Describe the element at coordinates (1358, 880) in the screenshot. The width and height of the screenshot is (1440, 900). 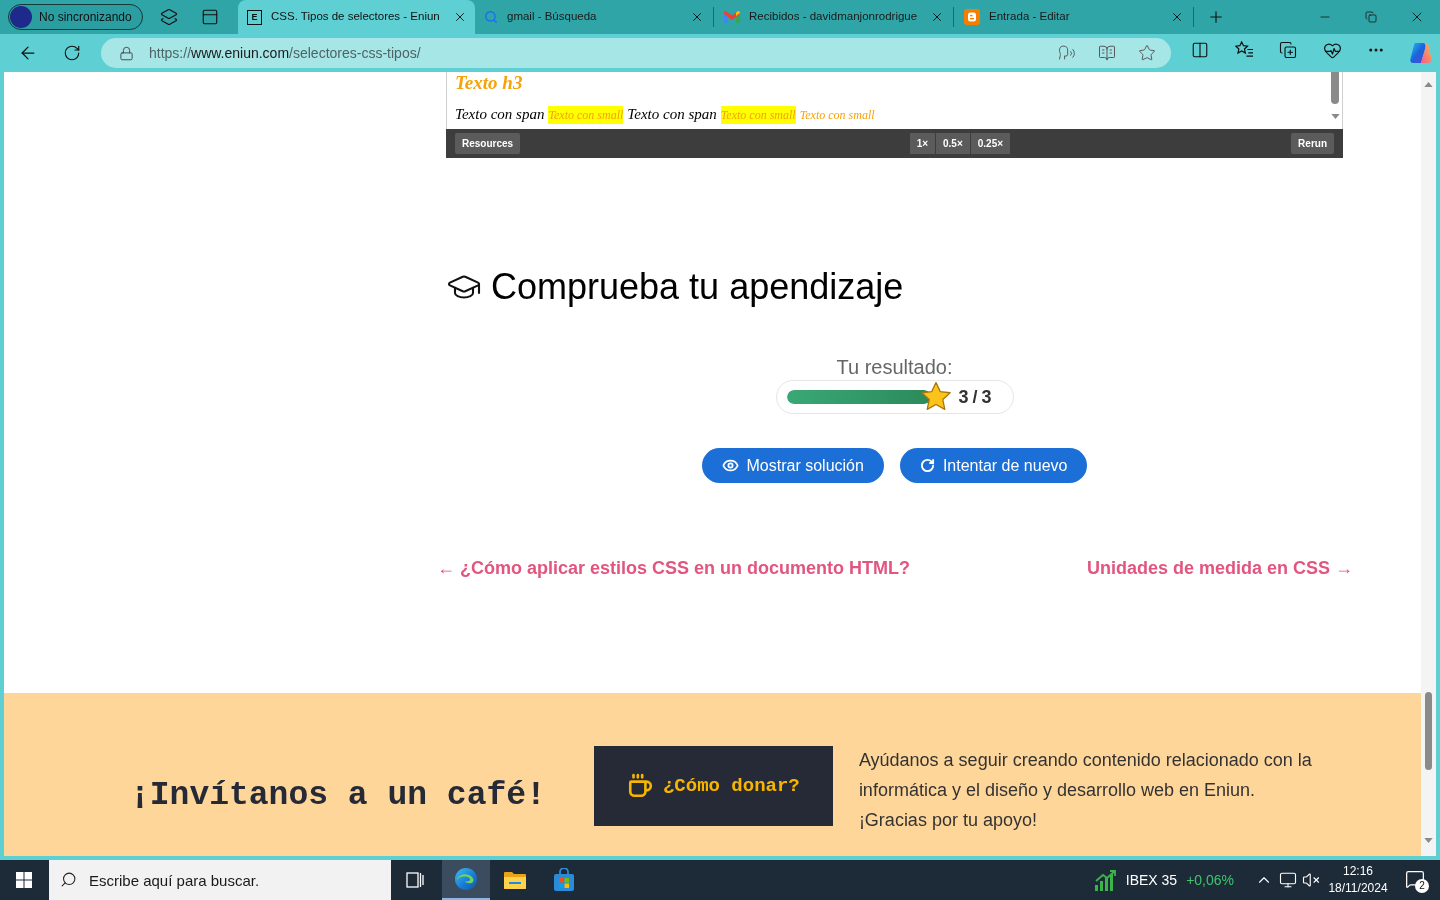
I see `taskbar-clock: 12:16 18/11/2024` at that location.